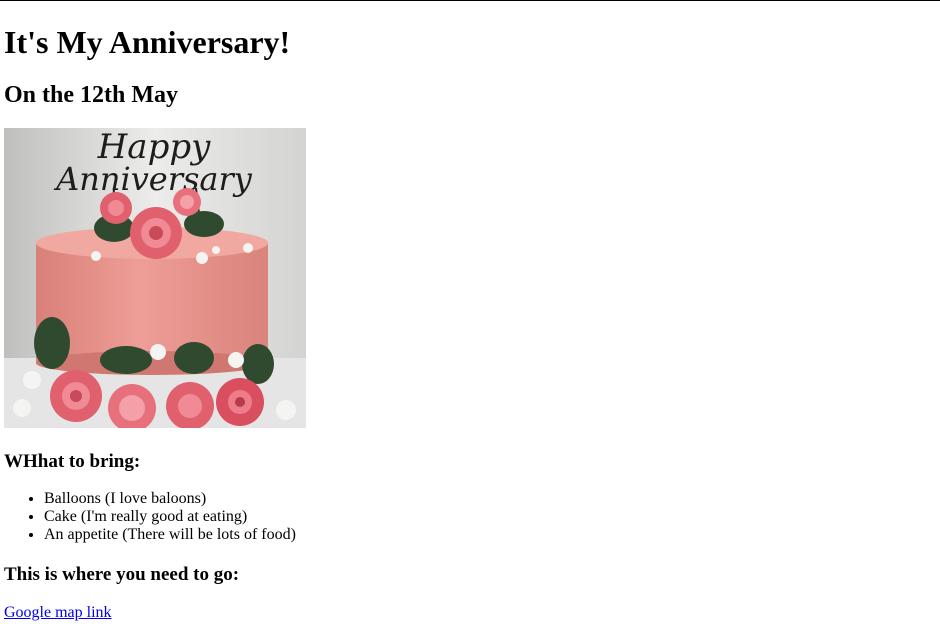 The width and height of the screenshot is (940, 642). What do you see at coordinates (170, 499) in the screenshot?
I see `list-item: Balloons (I love baloons)` at bounding box center [170, 499].